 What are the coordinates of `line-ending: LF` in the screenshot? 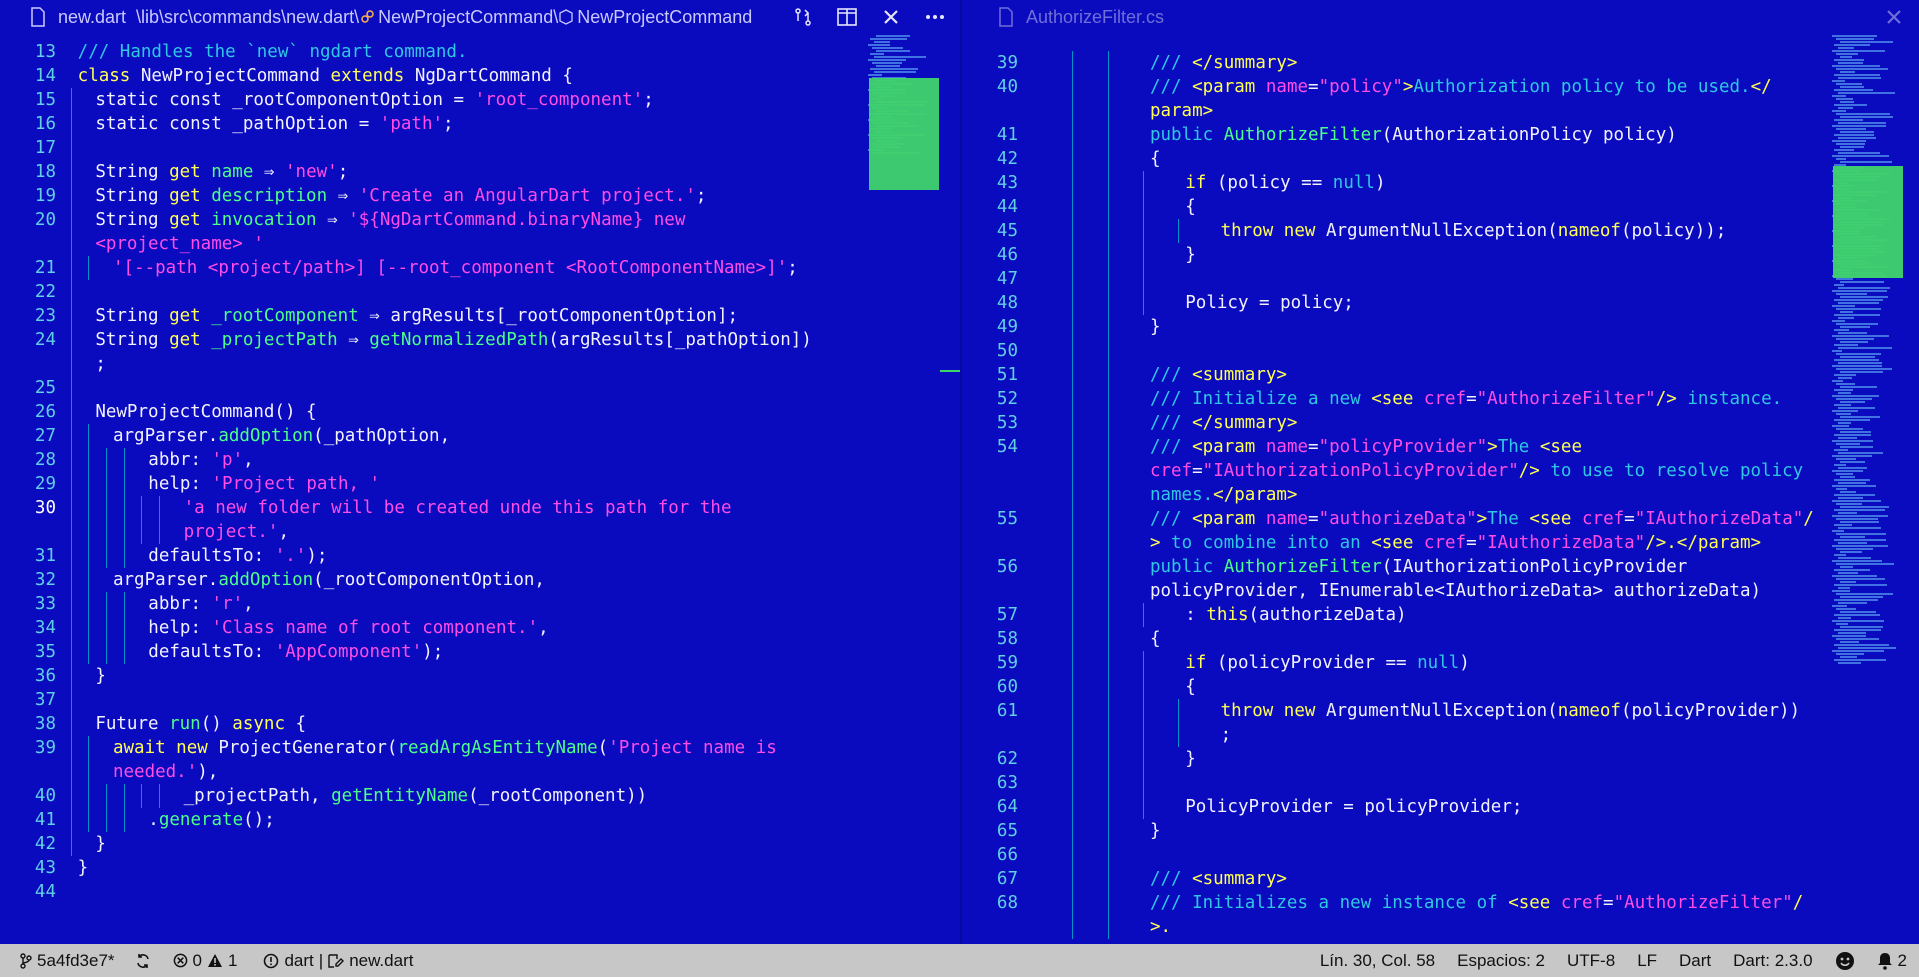 It's located at (1647, 961).